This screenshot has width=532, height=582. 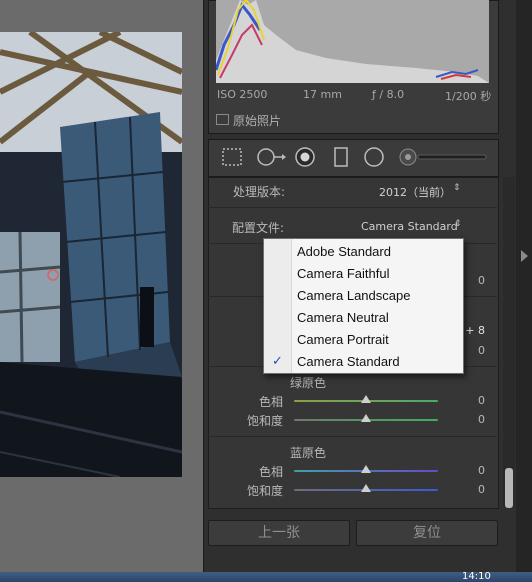 I want to click on green-saturation-thumb, so click(x=366, y=418).